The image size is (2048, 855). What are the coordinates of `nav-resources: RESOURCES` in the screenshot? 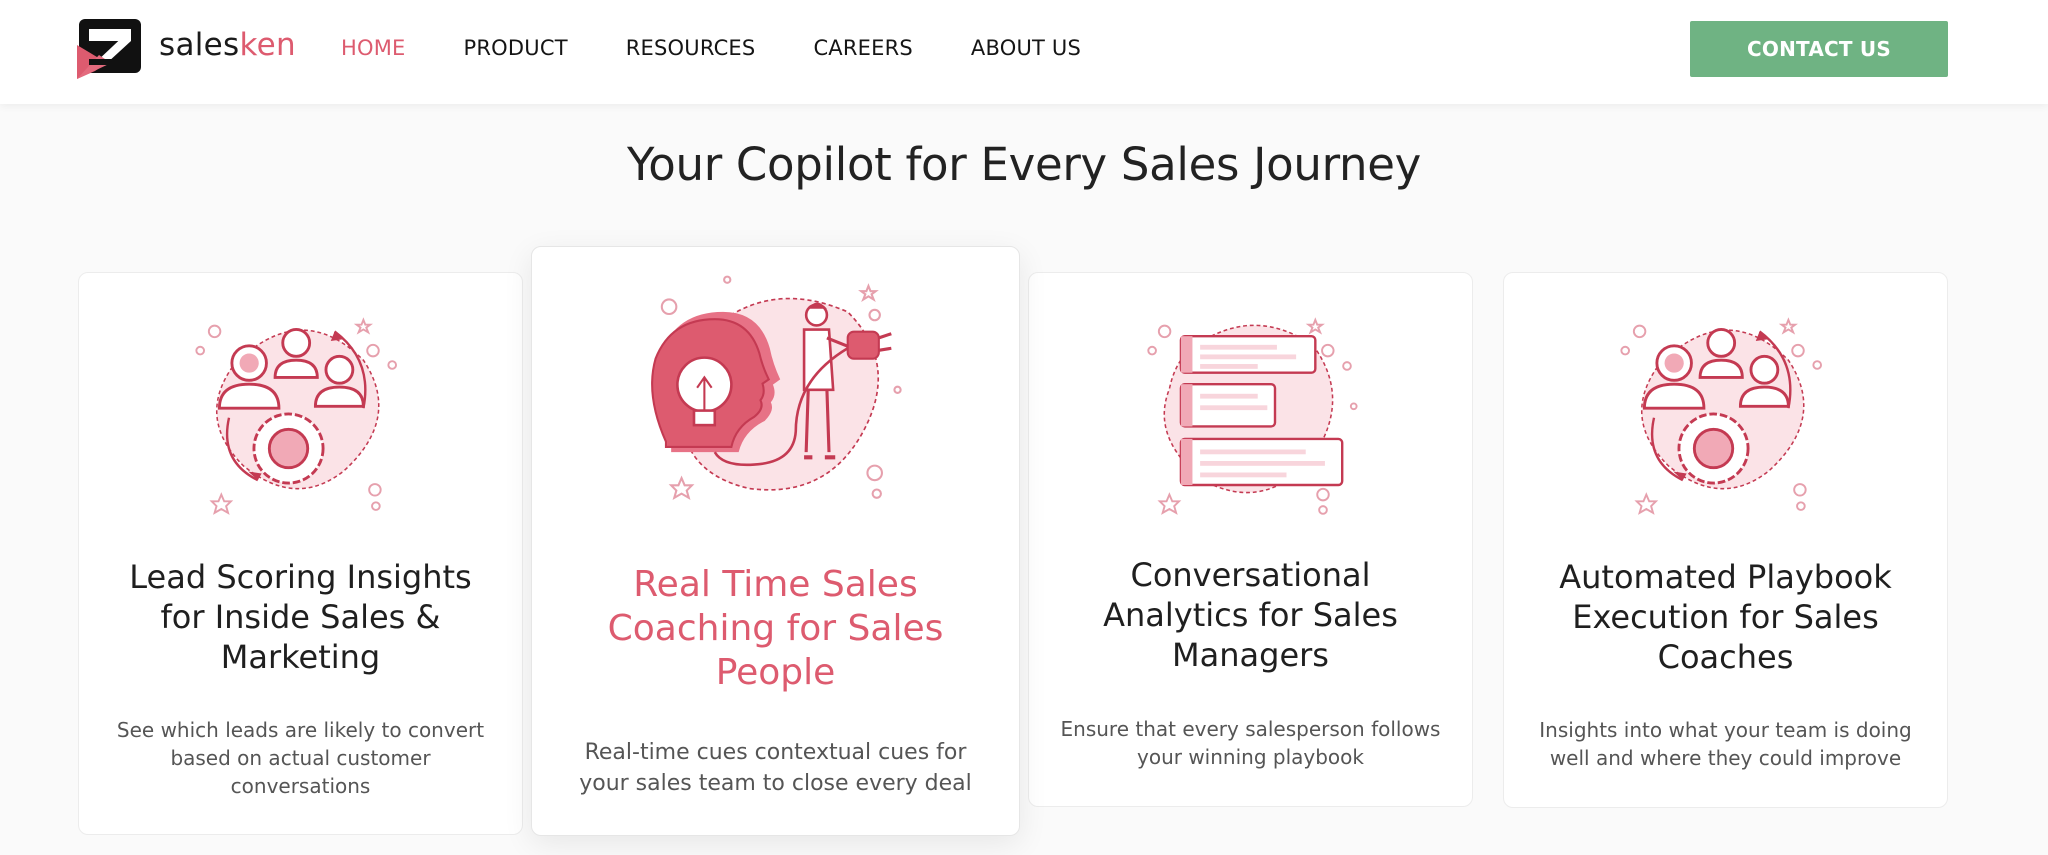 It's located at (691, 48).